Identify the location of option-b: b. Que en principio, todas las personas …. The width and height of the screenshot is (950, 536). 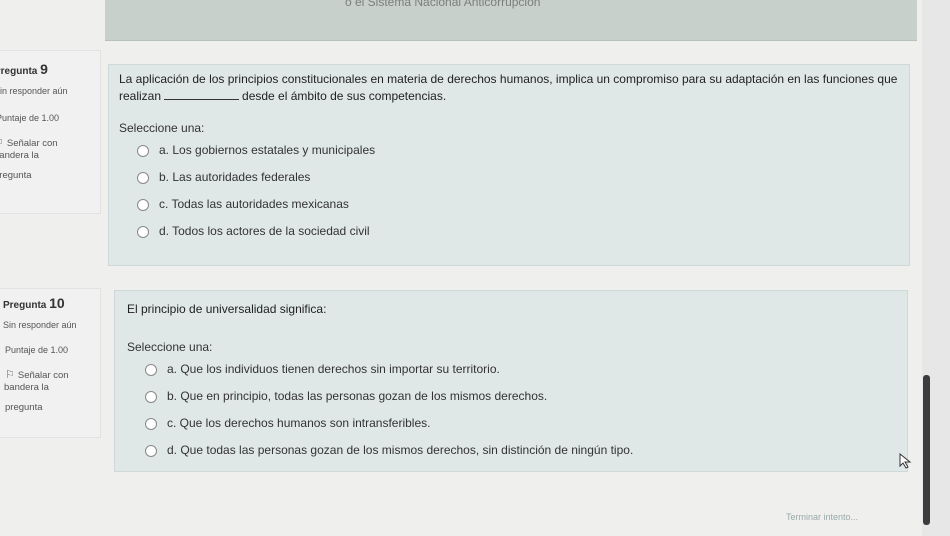
(520, 396).